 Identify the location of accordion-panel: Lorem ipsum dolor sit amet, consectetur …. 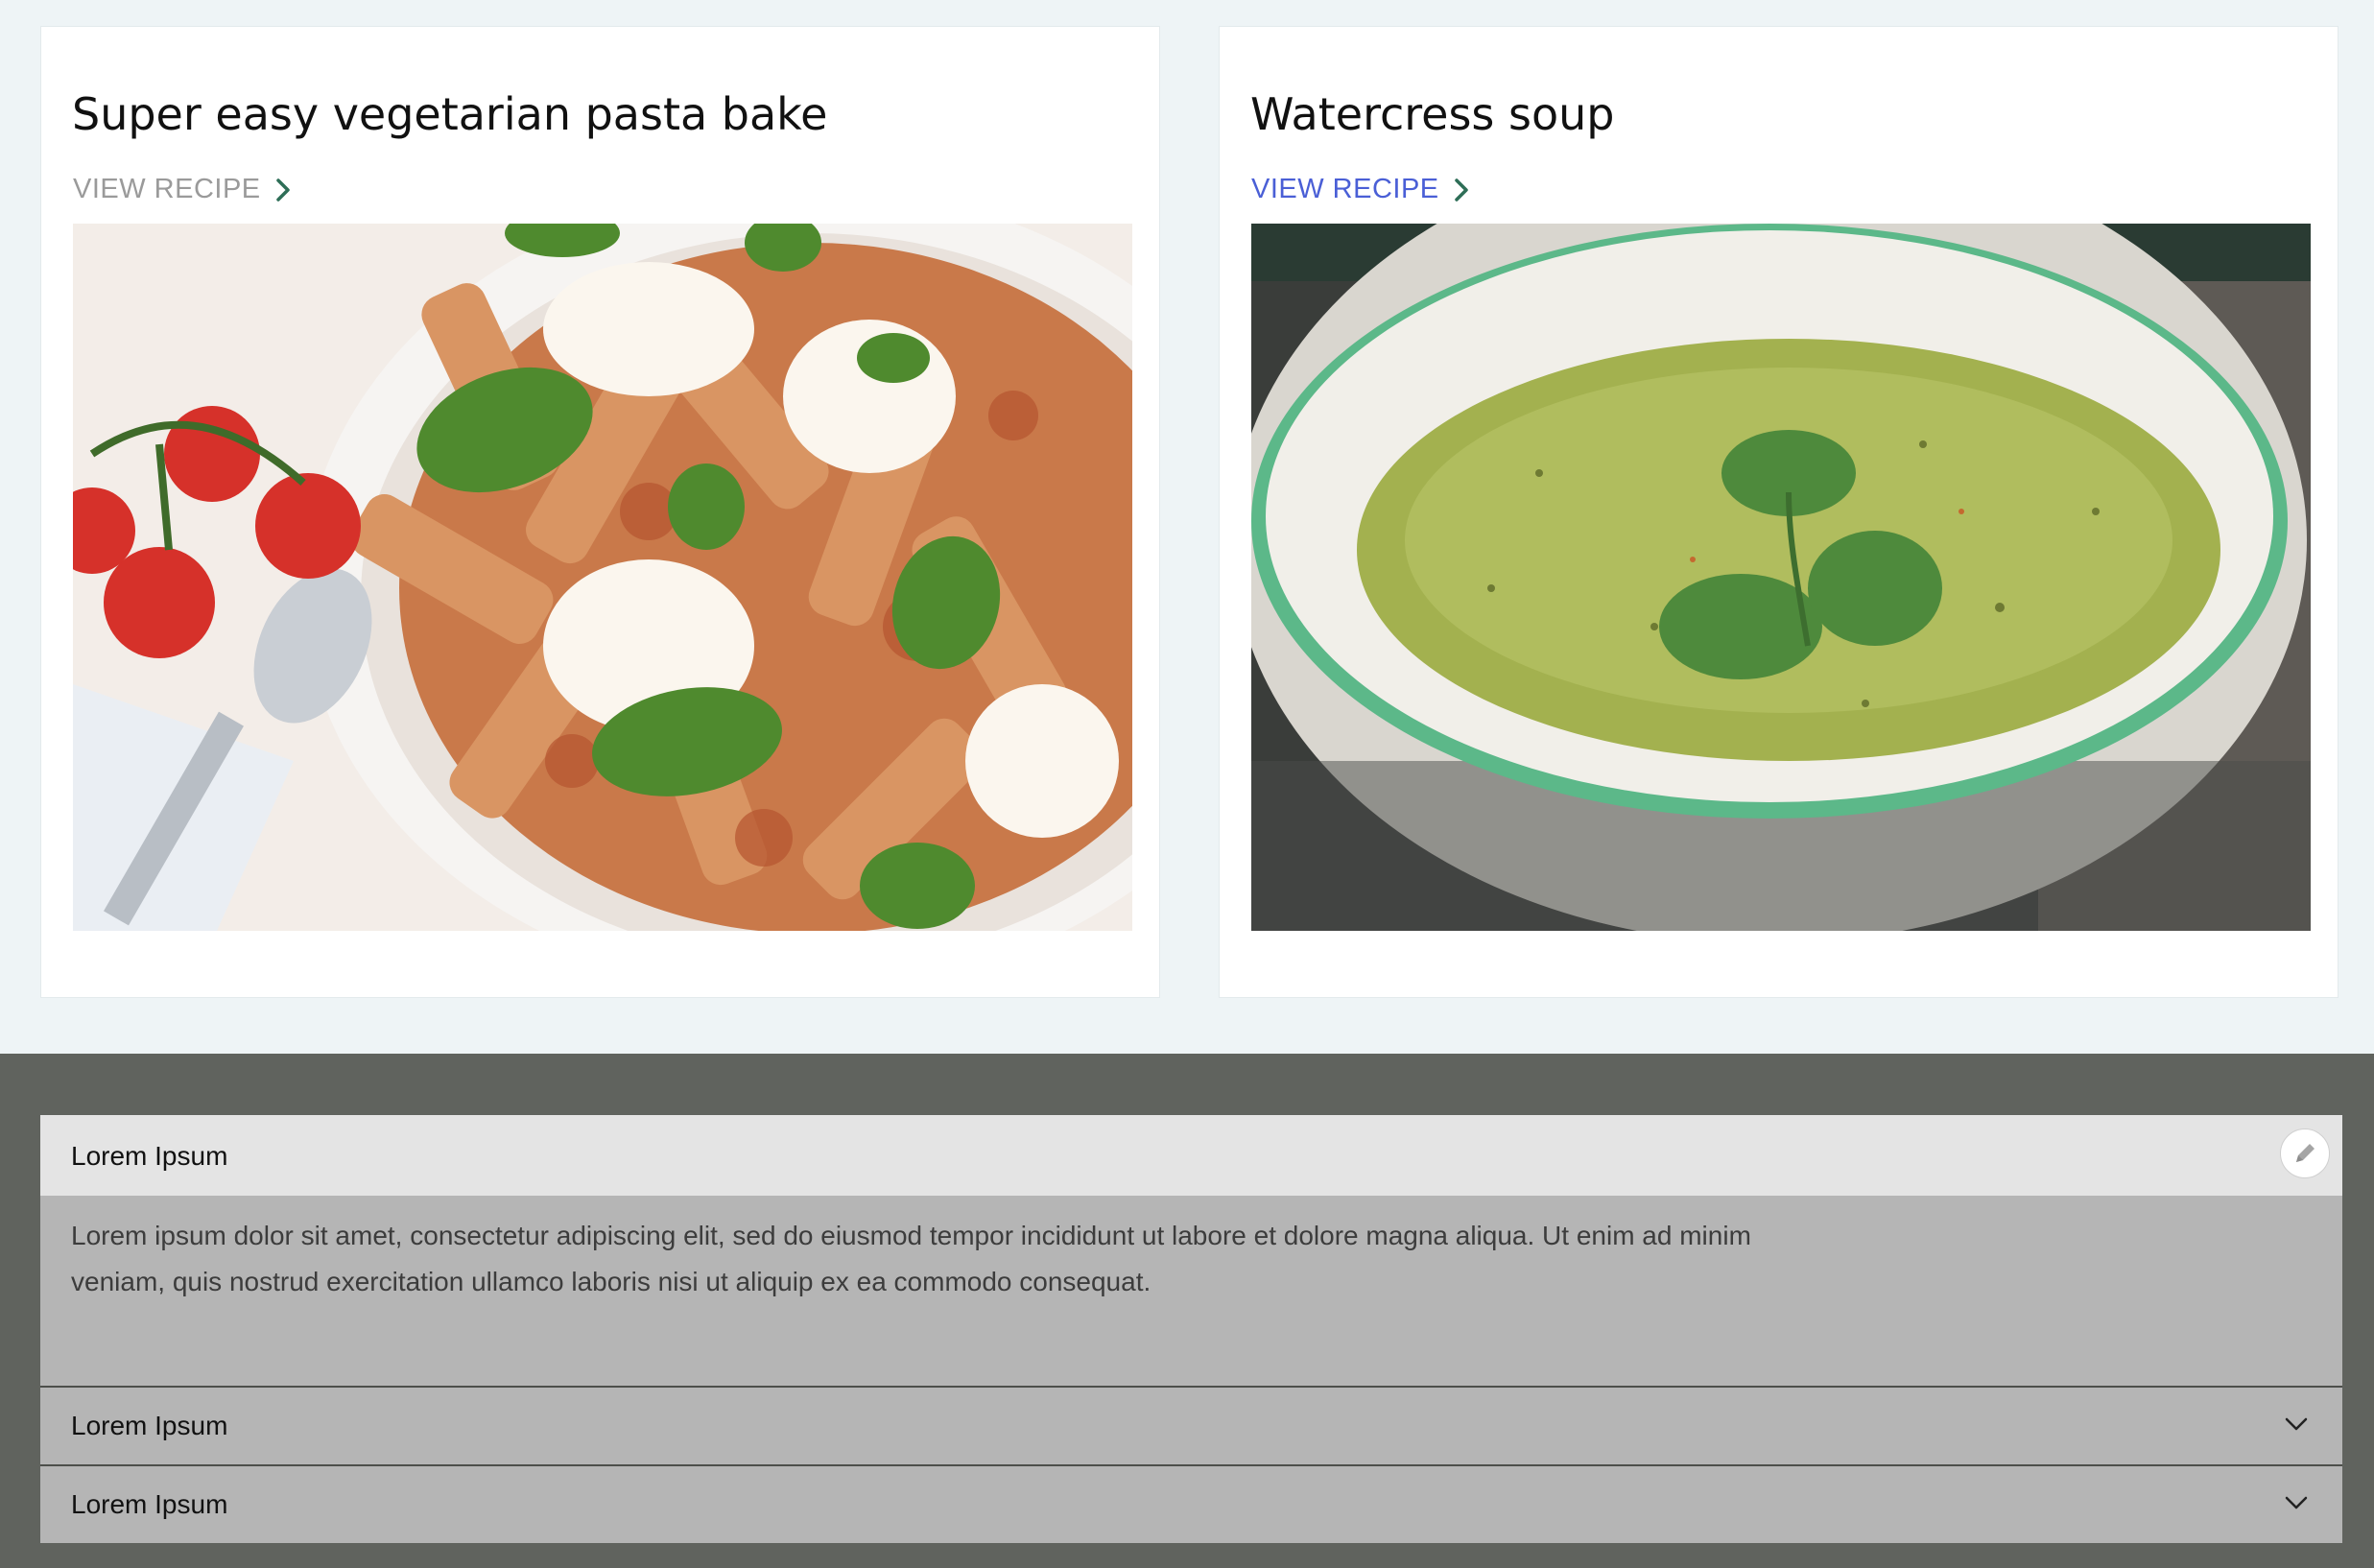
(1191, 1291).